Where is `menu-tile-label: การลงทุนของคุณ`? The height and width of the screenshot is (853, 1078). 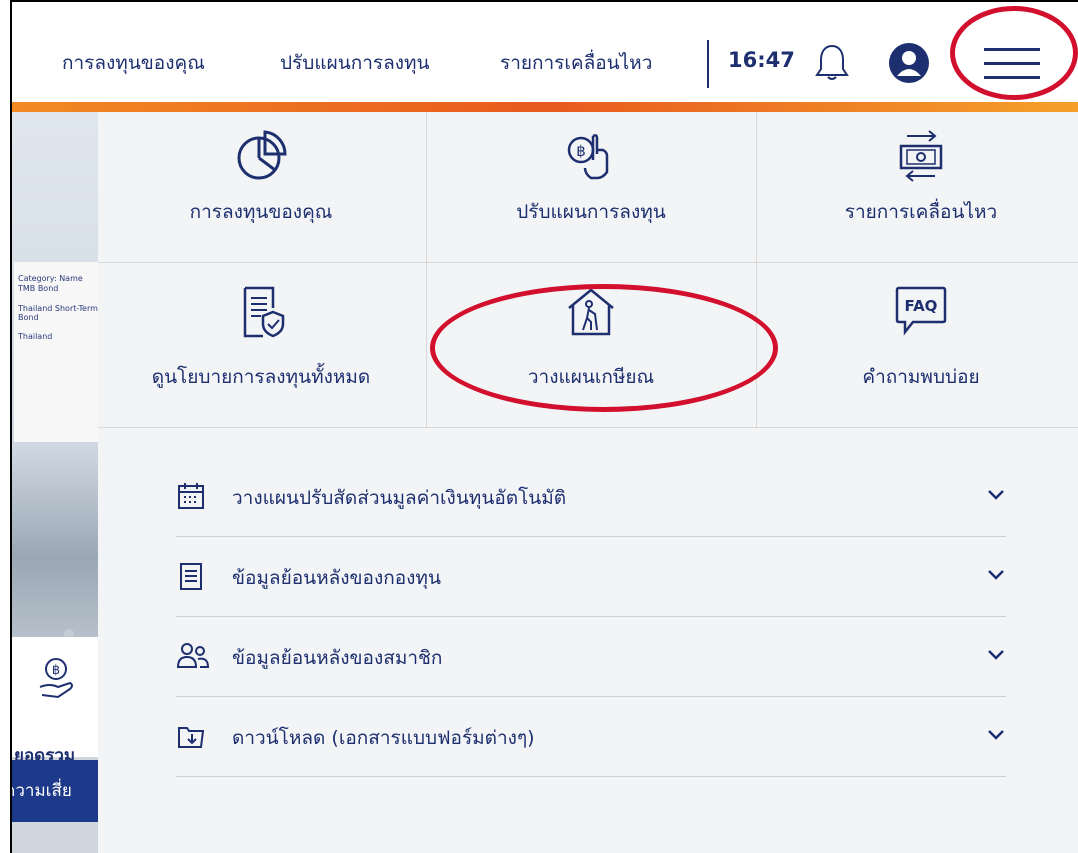 menu-tile-label: การลงทุนของคุณ is located at coordinates (261, 212).